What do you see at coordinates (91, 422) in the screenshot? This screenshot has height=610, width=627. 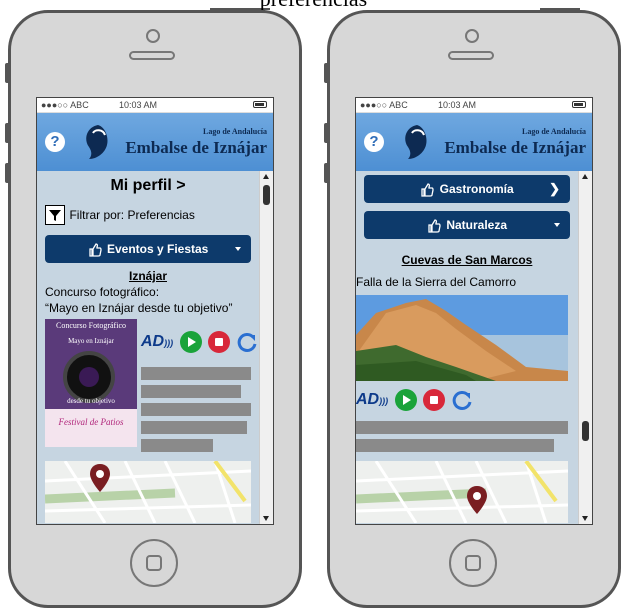 I see `poster-bottom-text: Festival de Patios` at bounding box center [91, 422].